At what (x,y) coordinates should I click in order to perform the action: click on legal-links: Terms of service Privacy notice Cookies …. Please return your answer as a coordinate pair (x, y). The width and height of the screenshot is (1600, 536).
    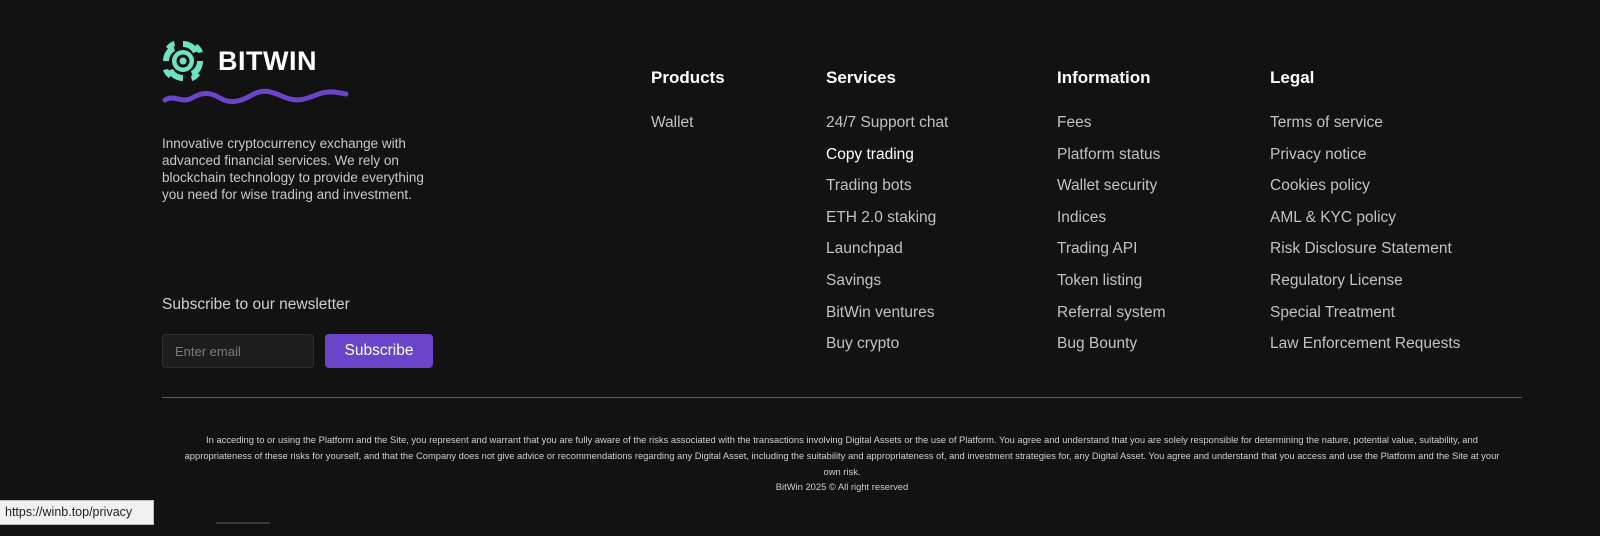
    Looking at the image, I should click on (1365, 239).